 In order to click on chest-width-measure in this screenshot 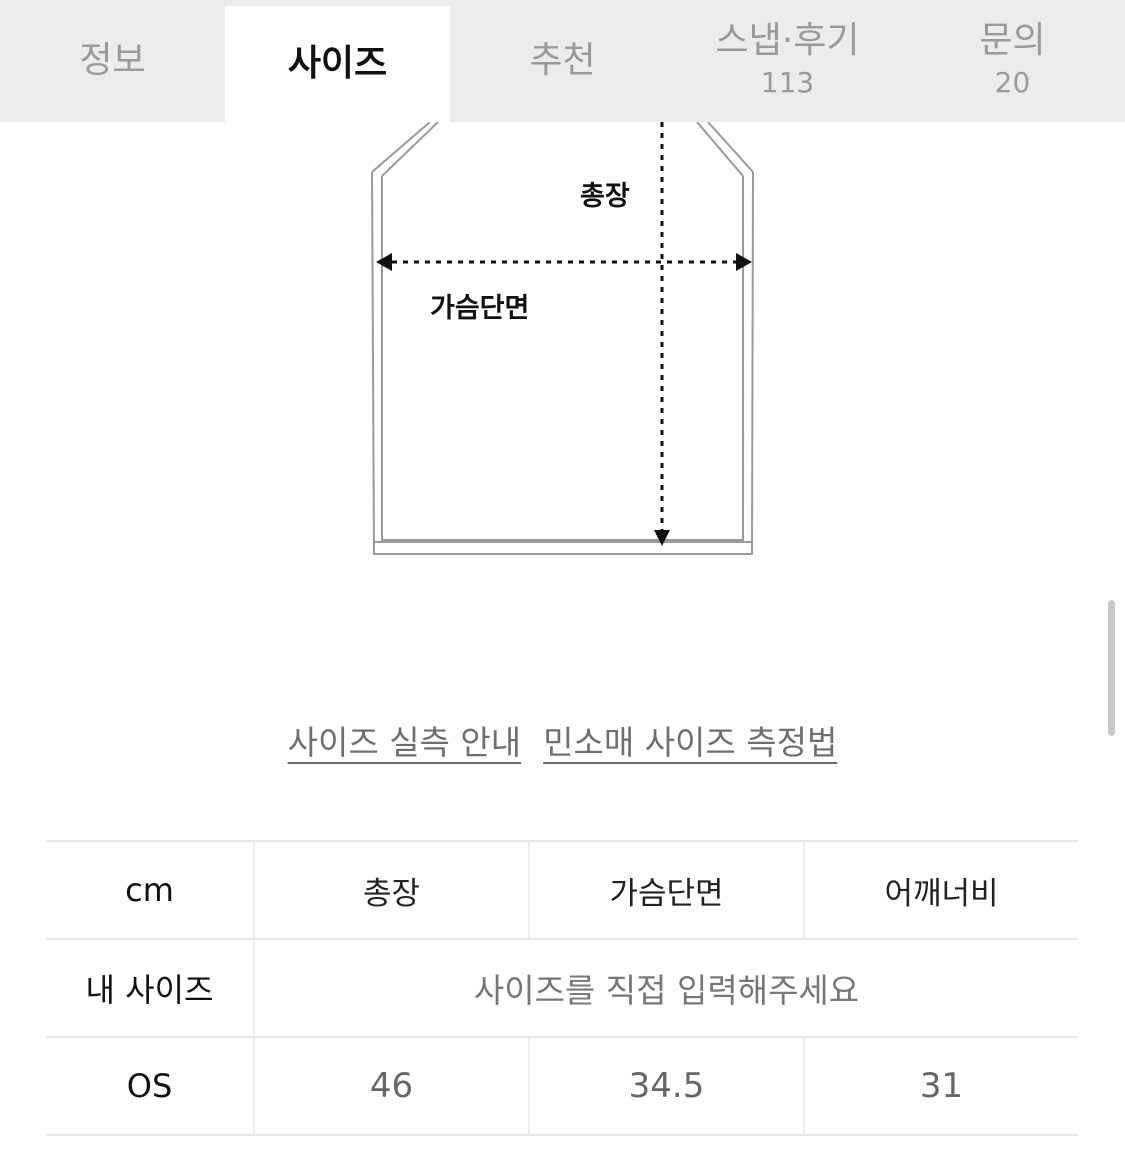, I will do `click(564, 262)`.